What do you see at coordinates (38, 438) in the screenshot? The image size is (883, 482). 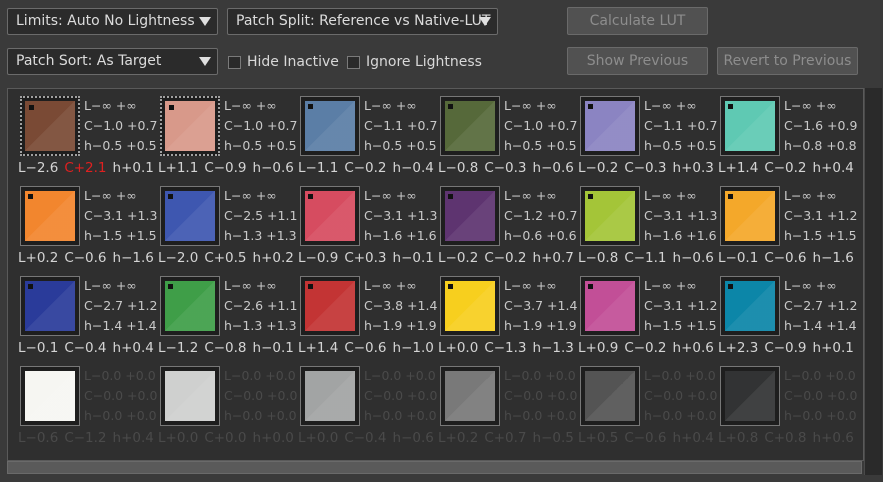 I see `patch-delta-l: L−0.6` at bounding box center [38, 438].